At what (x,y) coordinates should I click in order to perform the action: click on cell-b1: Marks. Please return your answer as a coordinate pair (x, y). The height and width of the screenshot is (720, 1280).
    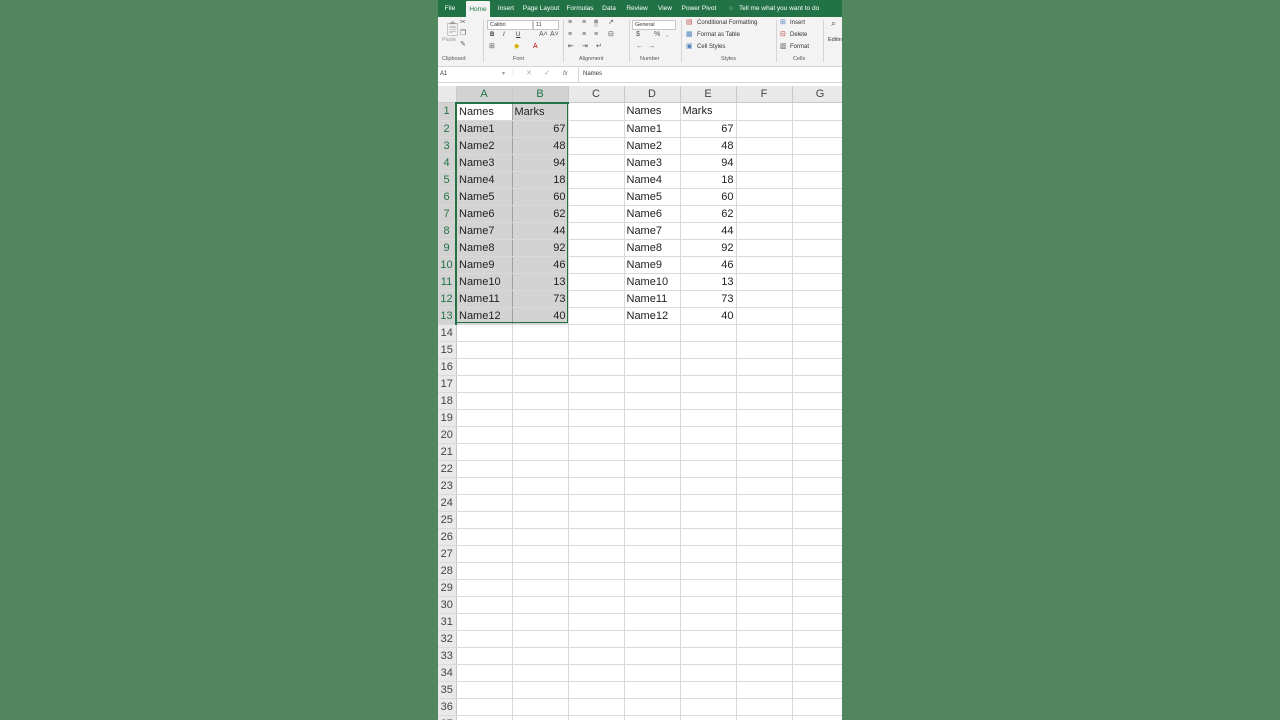
    Looking at the image, I should click on (540, 111).